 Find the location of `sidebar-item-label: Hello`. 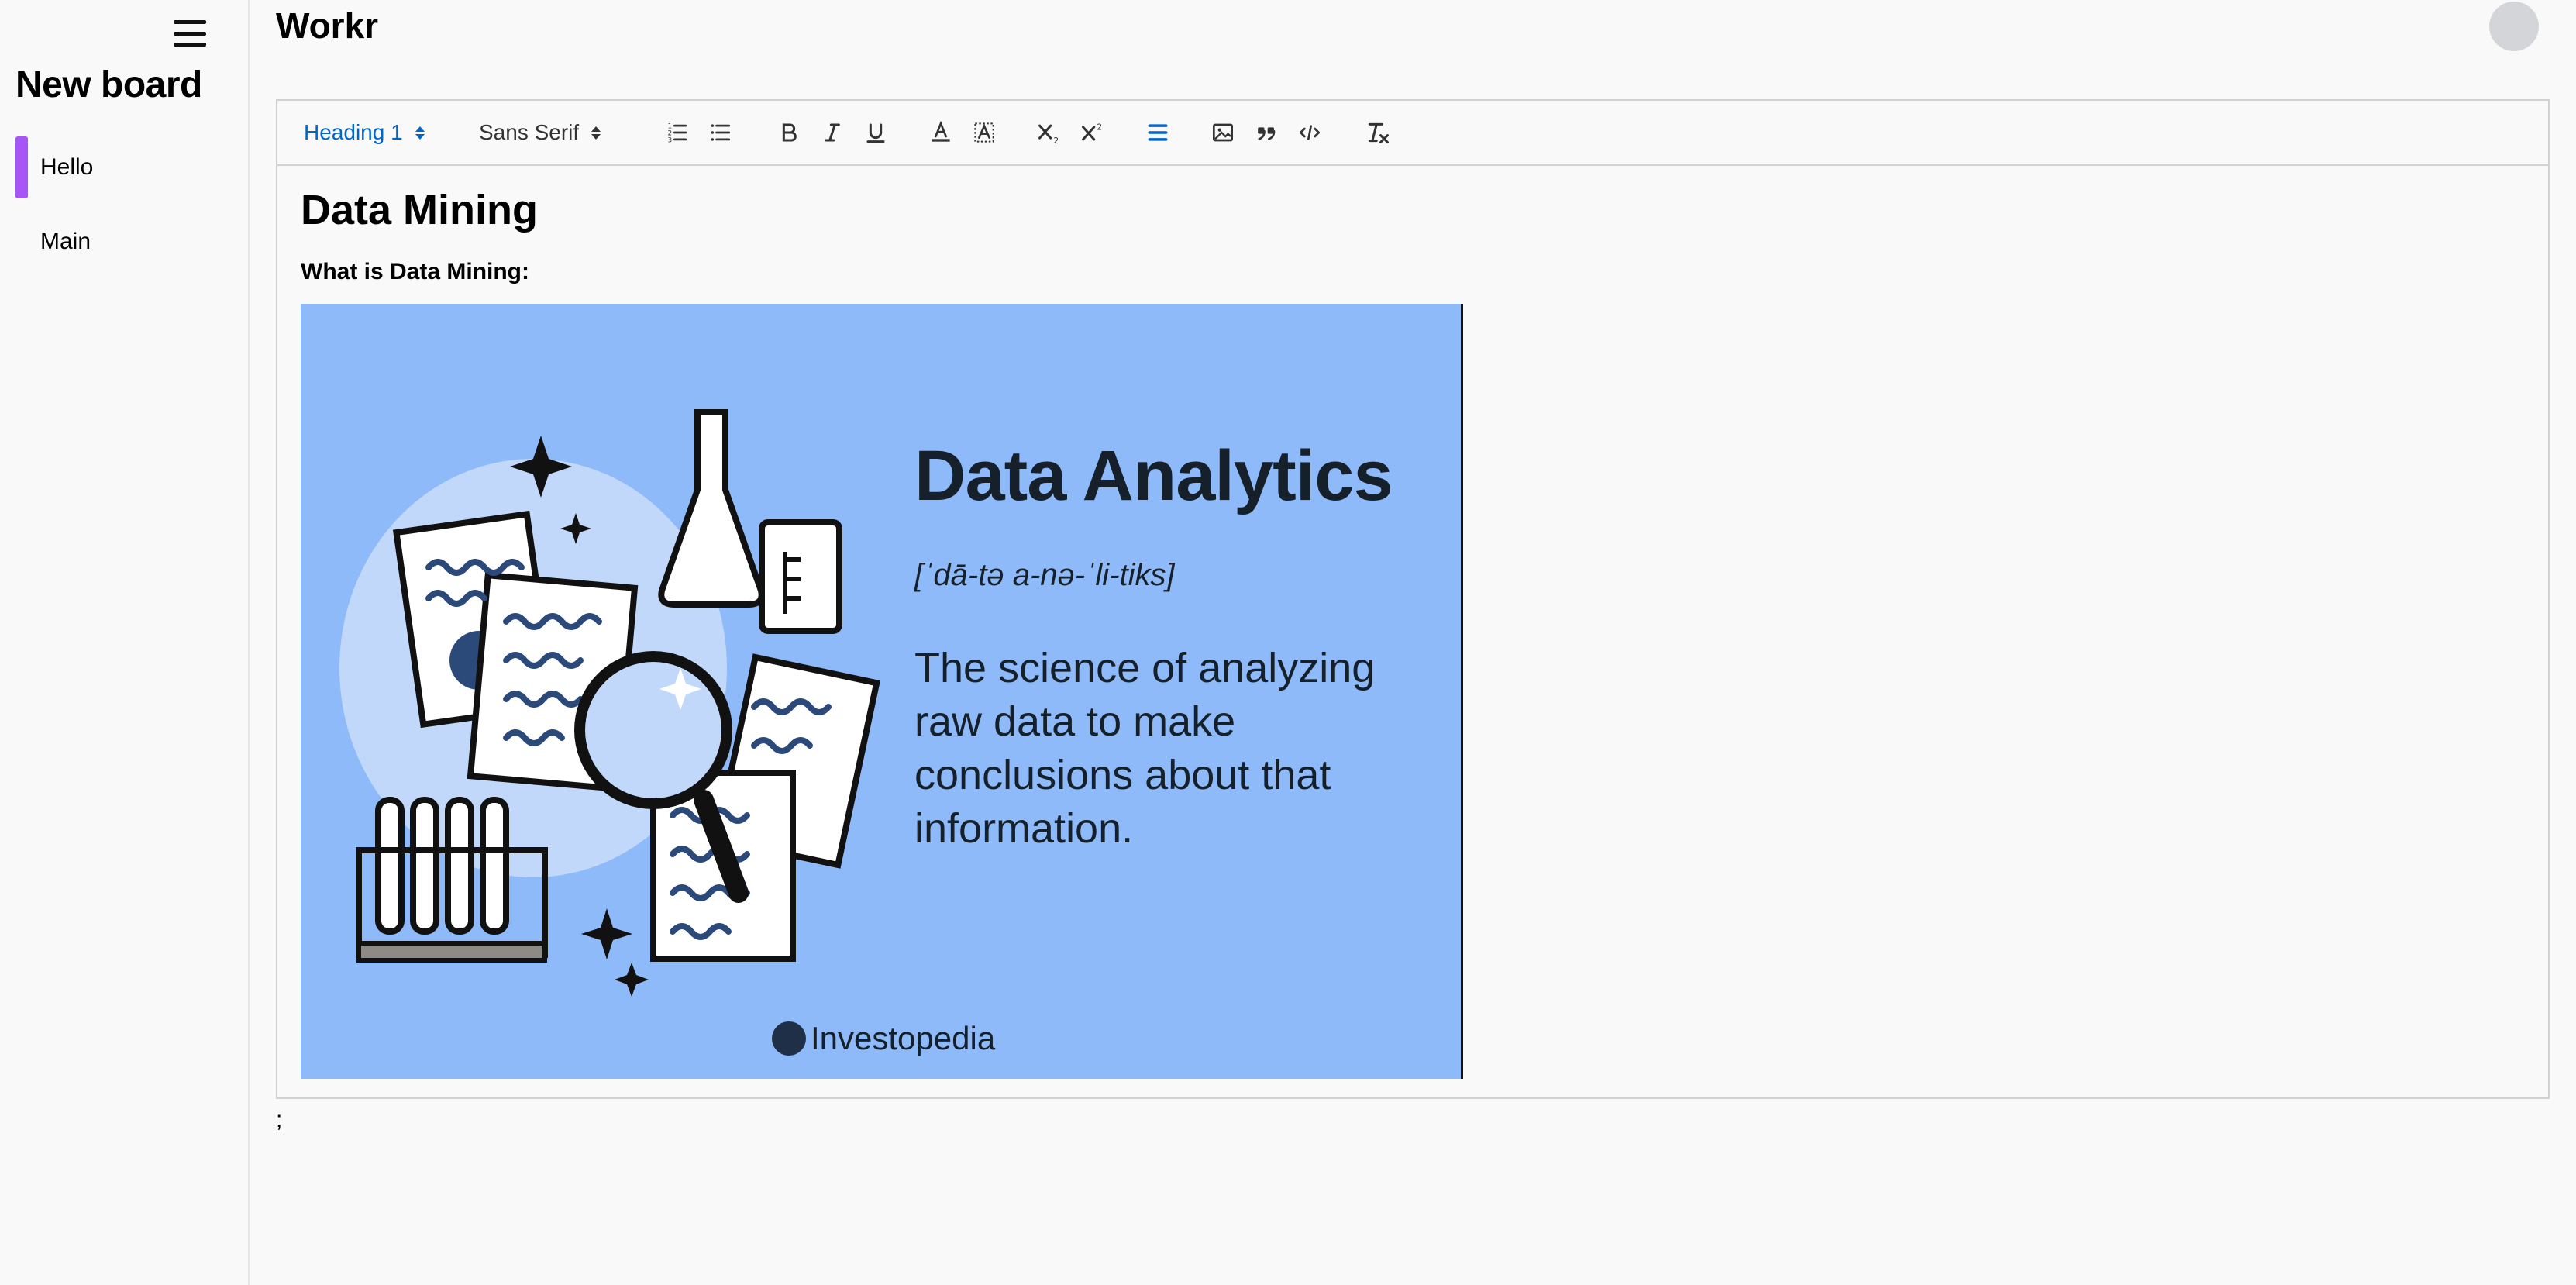

sidebar-item-label: Hello is located at coordinates (67, 167).